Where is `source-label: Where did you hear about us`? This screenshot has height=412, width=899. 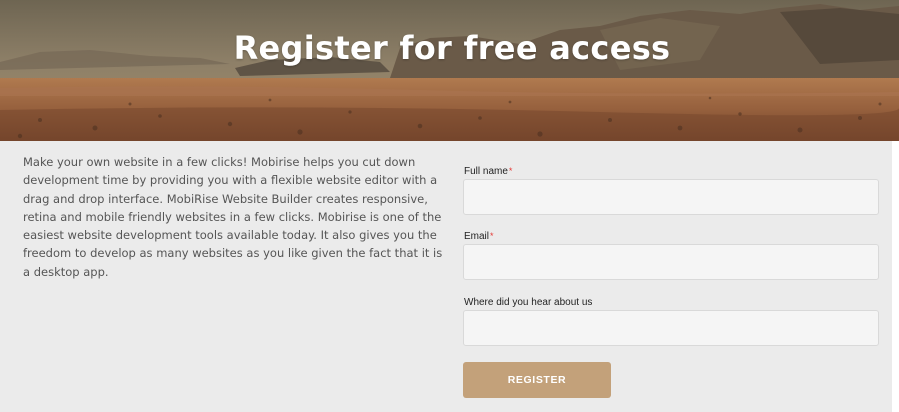
source-label: Where did you hear about us is located at coordinates (528, 302).